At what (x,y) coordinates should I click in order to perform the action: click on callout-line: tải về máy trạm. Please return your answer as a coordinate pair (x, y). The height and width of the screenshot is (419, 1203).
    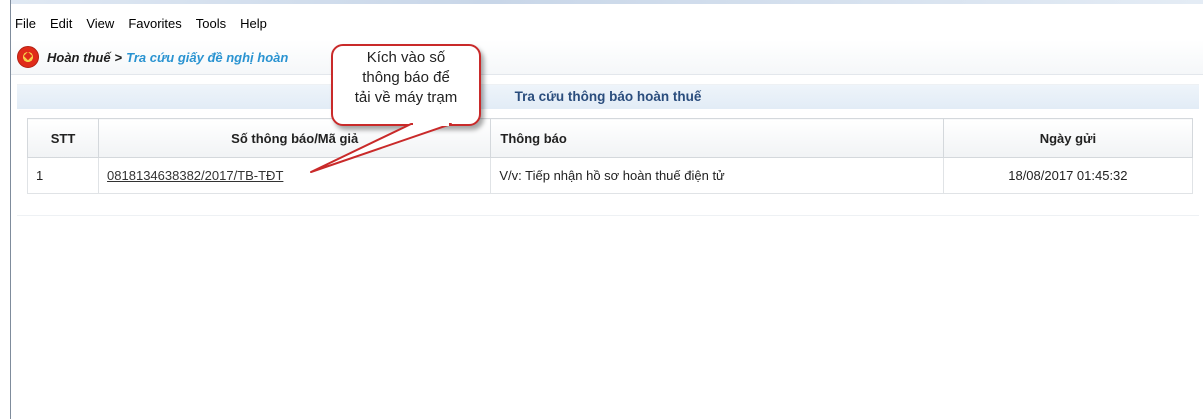
    Looking at the image, I should click on (406, 97).